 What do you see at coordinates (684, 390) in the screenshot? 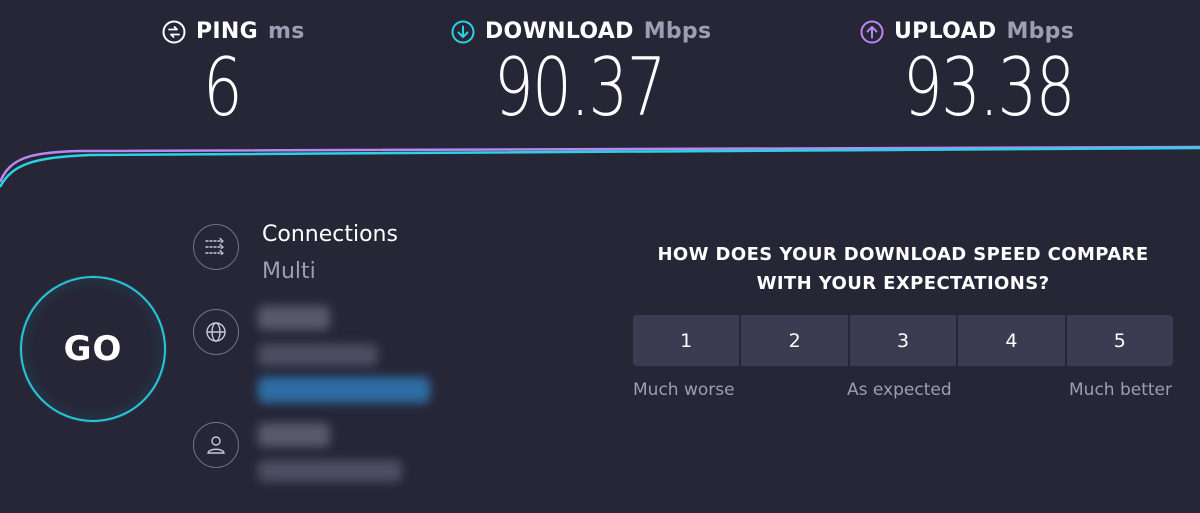
I see `scale-label-low: Much worse` at bounding box center [684, 390].